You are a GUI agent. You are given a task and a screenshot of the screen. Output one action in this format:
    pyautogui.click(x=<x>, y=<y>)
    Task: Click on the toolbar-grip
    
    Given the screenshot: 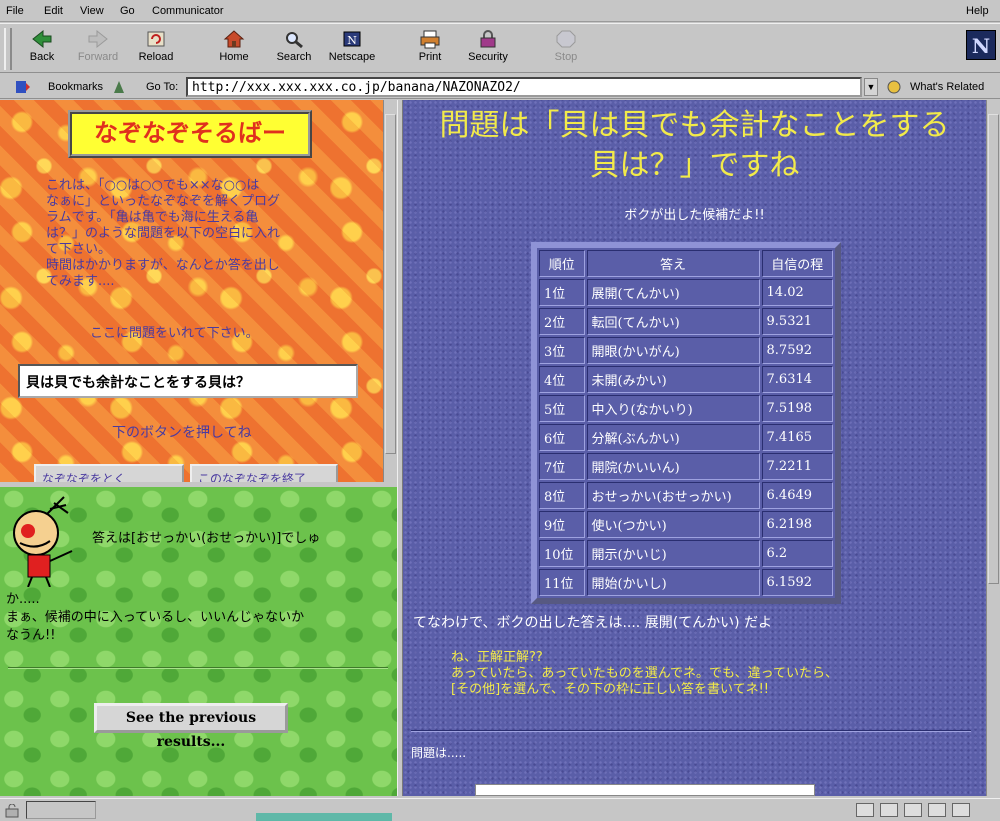 What is the action you would take?
    pyautogui.click(x=8, y=49)
    